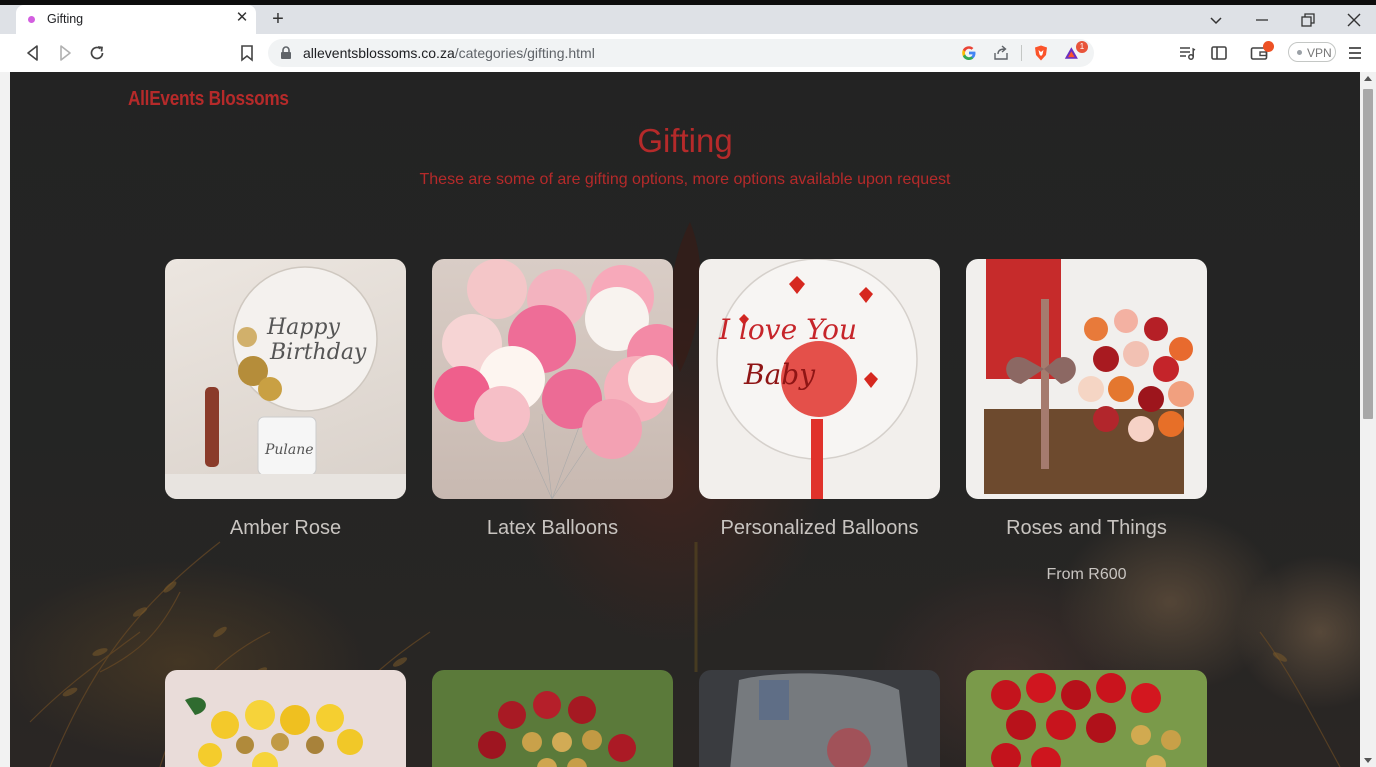 The width and height of the screenshot is (1376, 767). I want to click on sidebar-icon, so click(1219, 53).